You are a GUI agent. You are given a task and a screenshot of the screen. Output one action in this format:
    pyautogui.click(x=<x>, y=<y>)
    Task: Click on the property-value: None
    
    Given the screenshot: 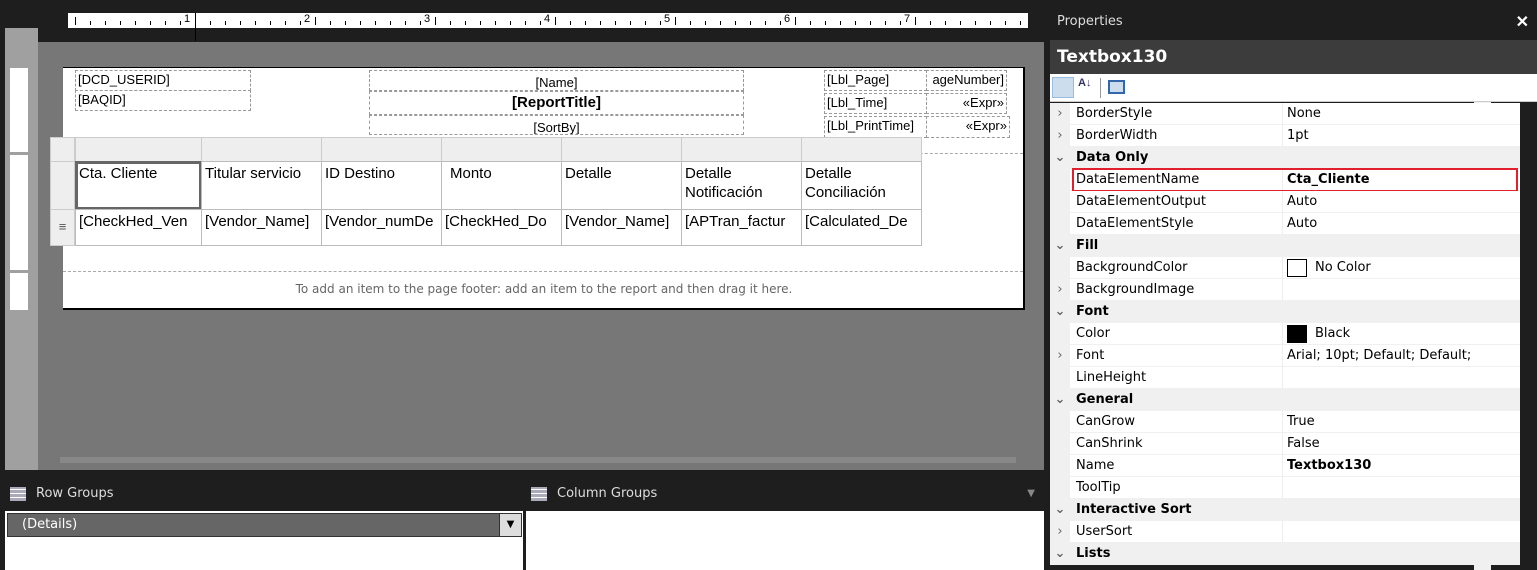 What is the action you would take?
    pyautogui.click(x=1304, y=114)
    